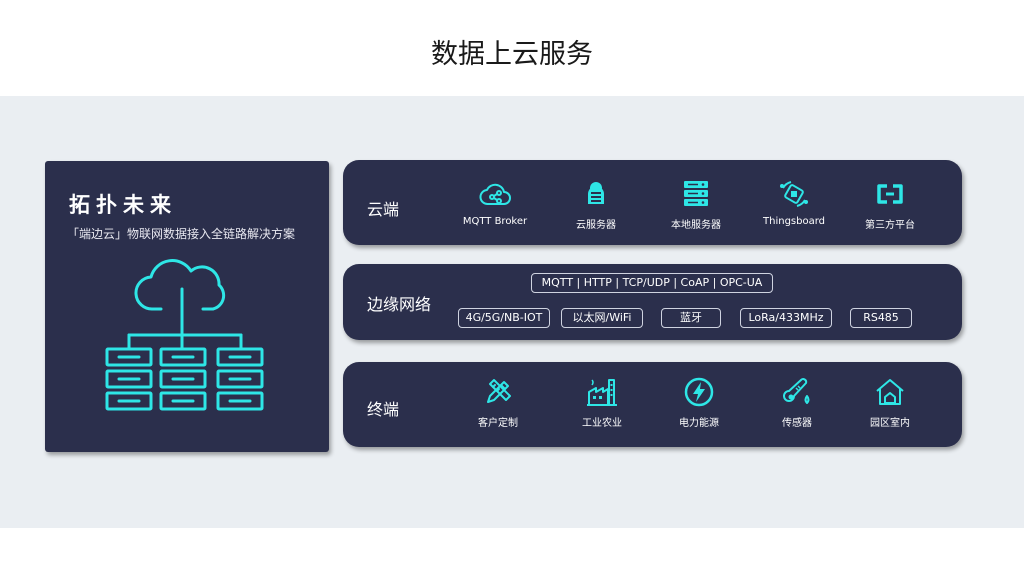  Describe the element at coordinates (399, 304) in the screenshot. I see `edge-row-label: 边缘网络` at that location.